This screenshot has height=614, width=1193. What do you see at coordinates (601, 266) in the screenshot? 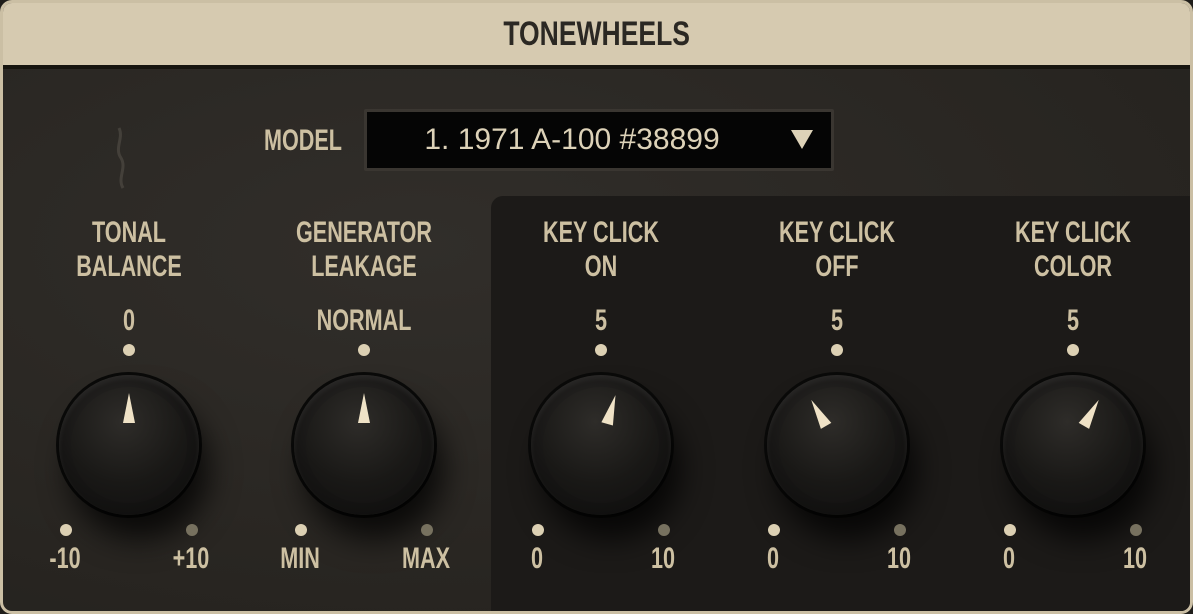
I see `knob-title-line2: ON` at bounding box center [601, 266].